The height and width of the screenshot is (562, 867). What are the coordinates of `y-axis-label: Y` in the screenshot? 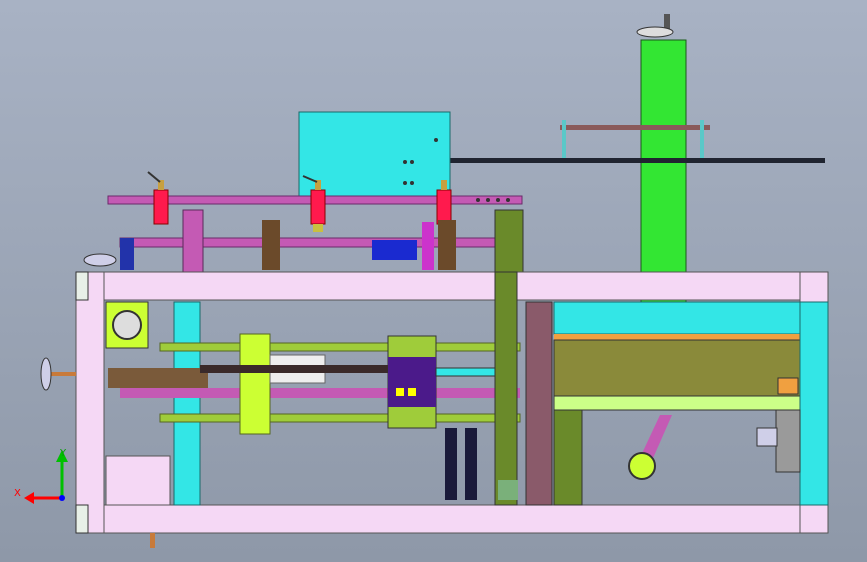 It's located at (63, 453).